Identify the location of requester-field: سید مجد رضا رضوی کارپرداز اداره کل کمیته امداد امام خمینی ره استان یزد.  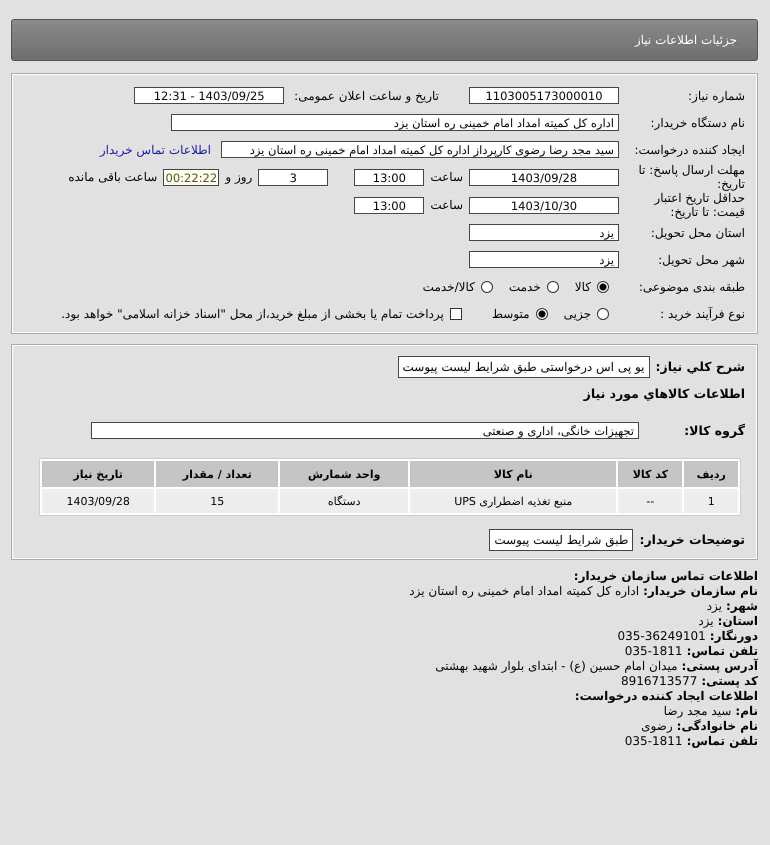
(420, 149).